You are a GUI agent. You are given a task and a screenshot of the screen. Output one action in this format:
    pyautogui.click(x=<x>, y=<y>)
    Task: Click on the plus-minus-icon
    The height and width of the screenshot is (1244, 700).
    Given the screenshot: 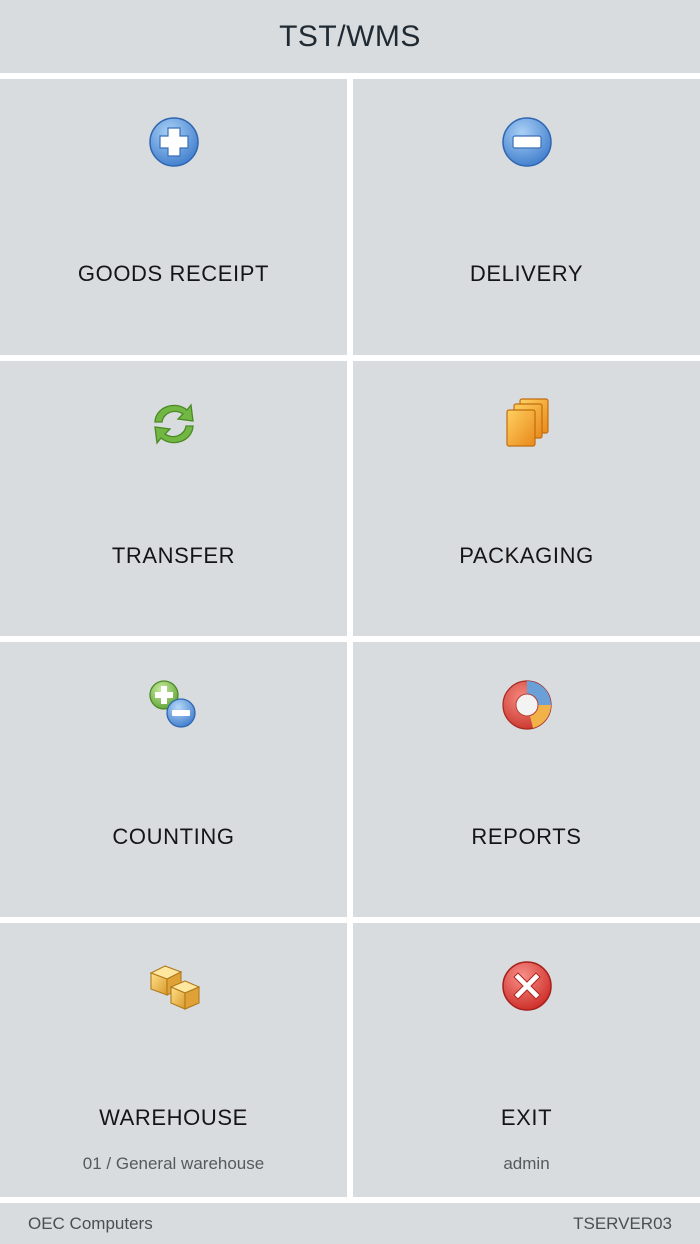 What is the action you would take?
    pyautogui.click(x=174, y=705)
    